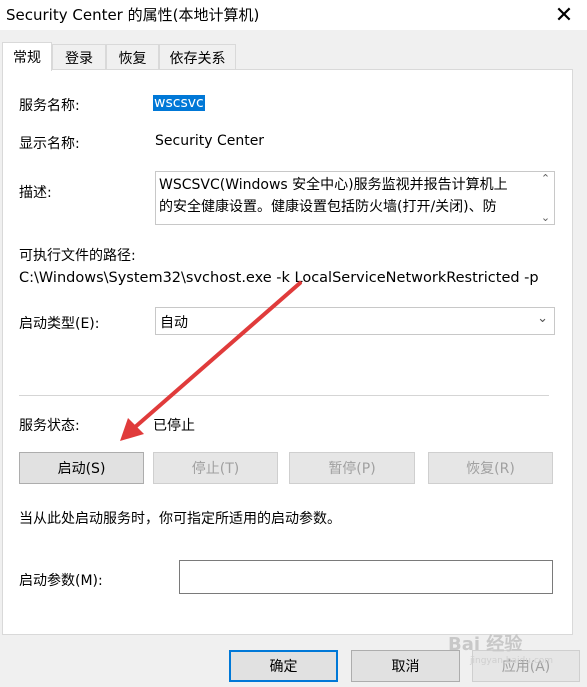 The width and height of the screenshot is (587, 687). What do you see at coordinates (27, 56) in the screenshot?
I see `tab-general: 常规` at bounding box center [27, 56].